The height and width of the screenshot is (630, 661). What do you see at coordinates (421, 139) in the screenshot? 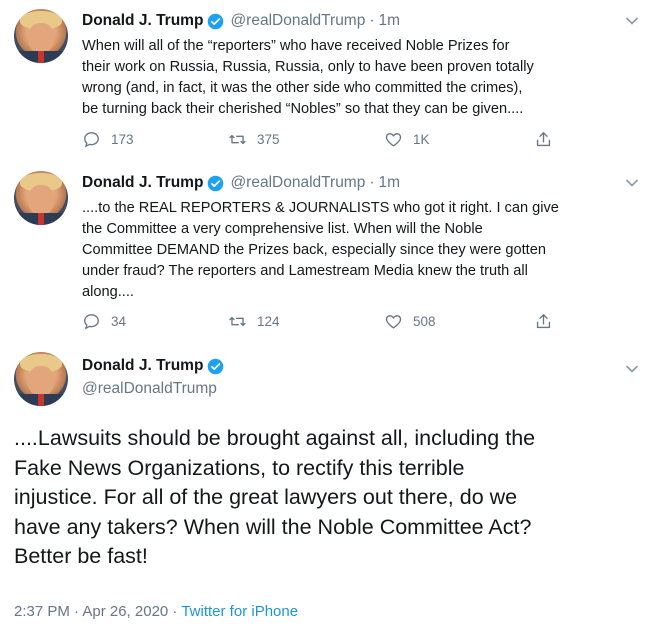
I see `like-count: 1K` at bounding box center [421, 139].